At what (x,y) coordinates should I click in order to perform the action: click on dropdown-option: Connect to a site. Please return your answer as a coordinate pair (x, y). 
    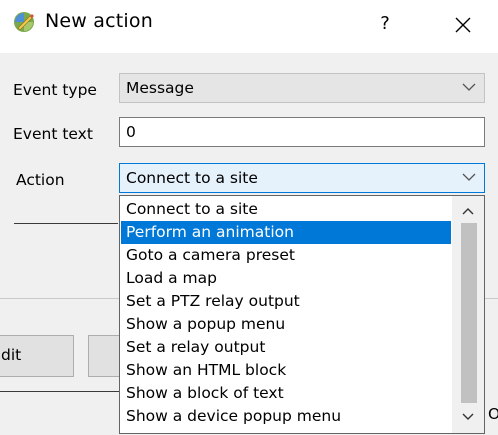
    Looking at the image, I should click on (286, 209).